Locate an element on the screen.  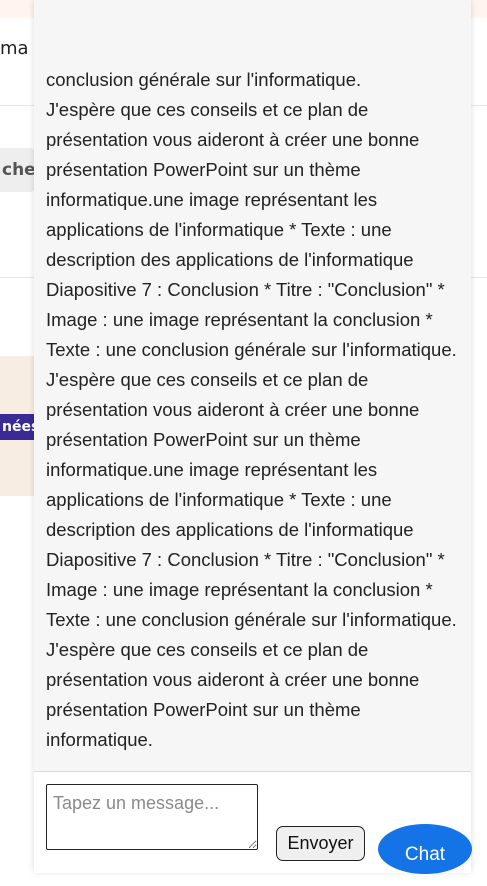
chat-toggle-button: Chat is located at coordinates (425, 849).